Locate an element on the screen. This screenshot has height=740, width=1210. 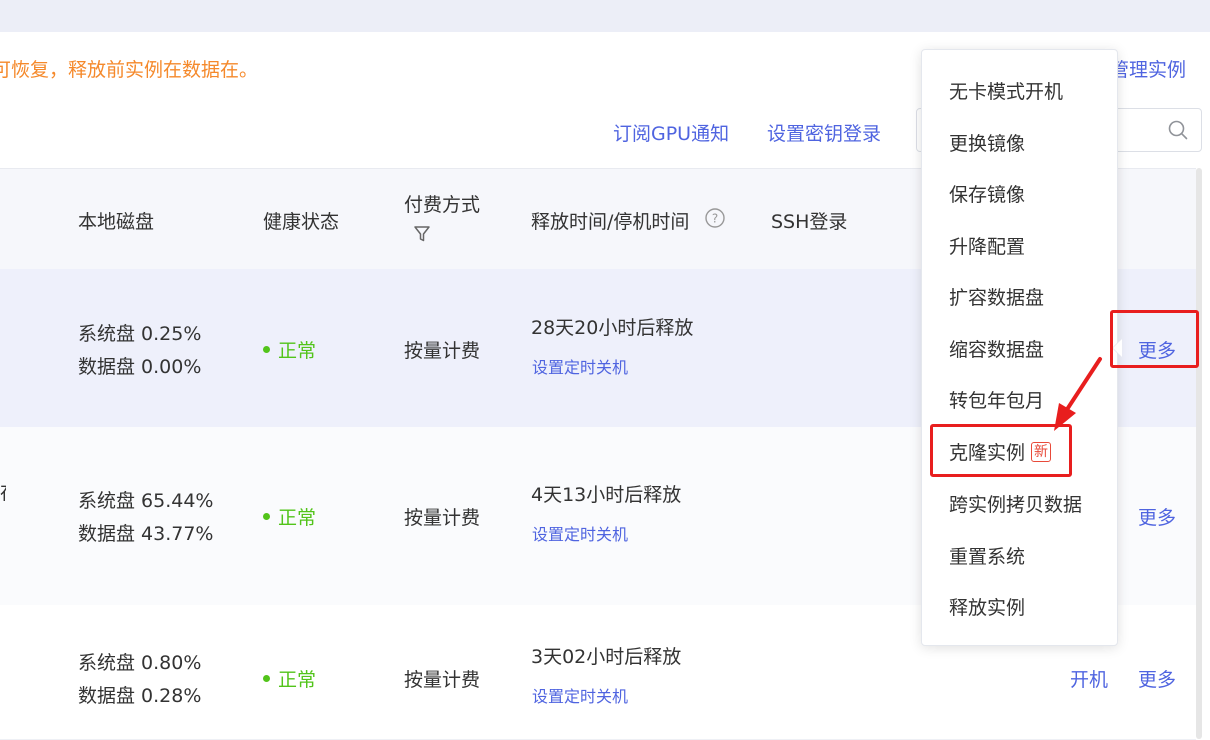
menu-item-expand-data-disk: 扩容数据盘 is located at coordinates (996, 296).